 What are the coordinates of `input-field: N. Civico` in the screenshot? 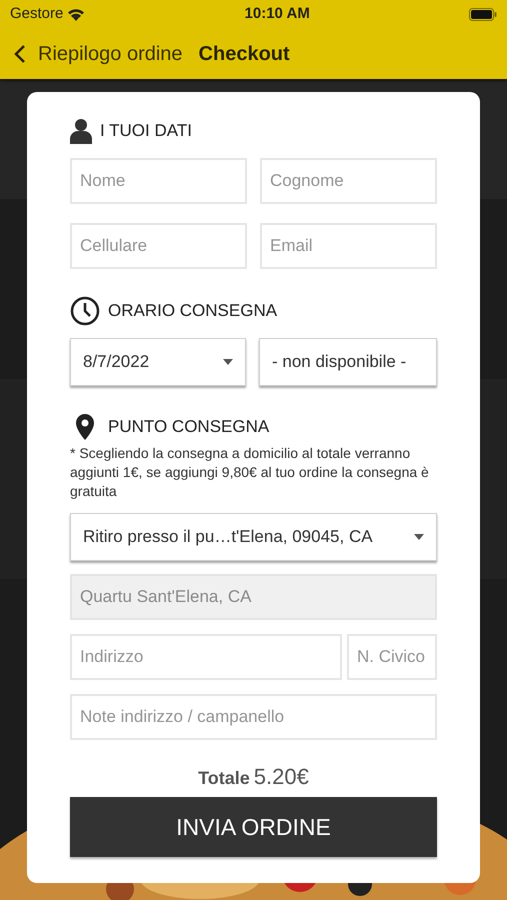 It's located at (392, 657).